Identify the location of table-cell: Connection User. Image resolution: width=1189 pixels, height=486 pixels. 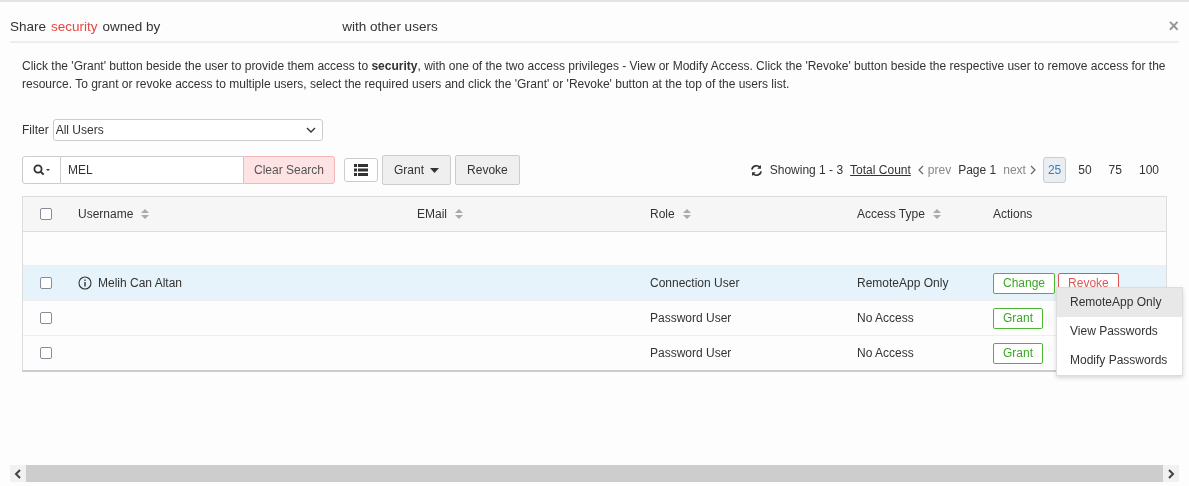
(695, 283).